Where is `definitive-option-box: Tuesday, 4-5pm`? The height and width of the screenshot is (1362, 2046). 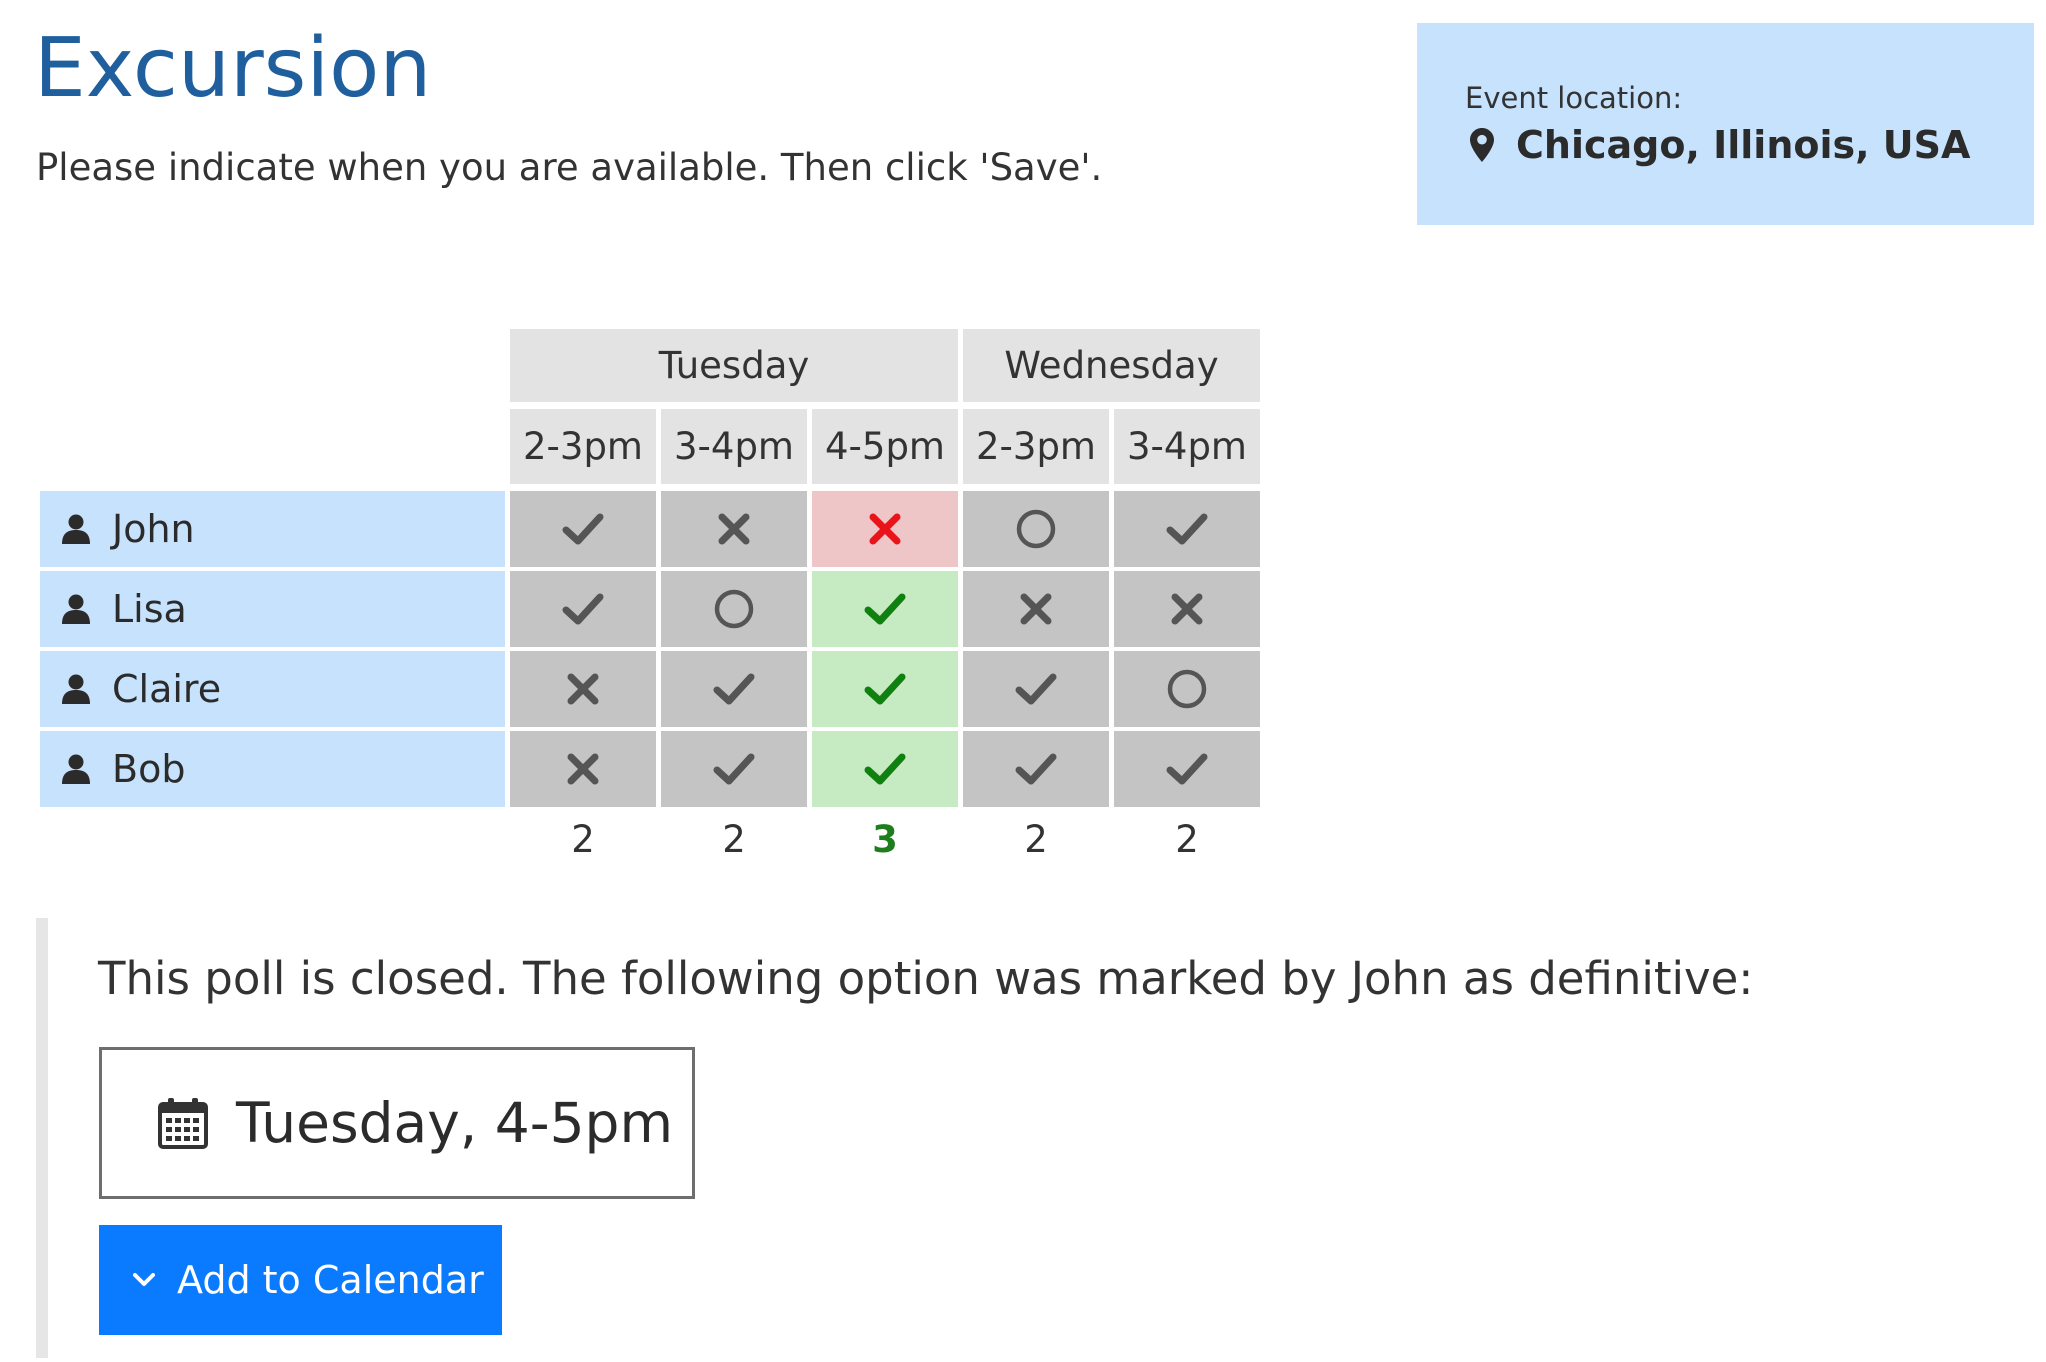
definitive-option-box: Tuesday, 4-5pm is located at coordinates (397, 1123).